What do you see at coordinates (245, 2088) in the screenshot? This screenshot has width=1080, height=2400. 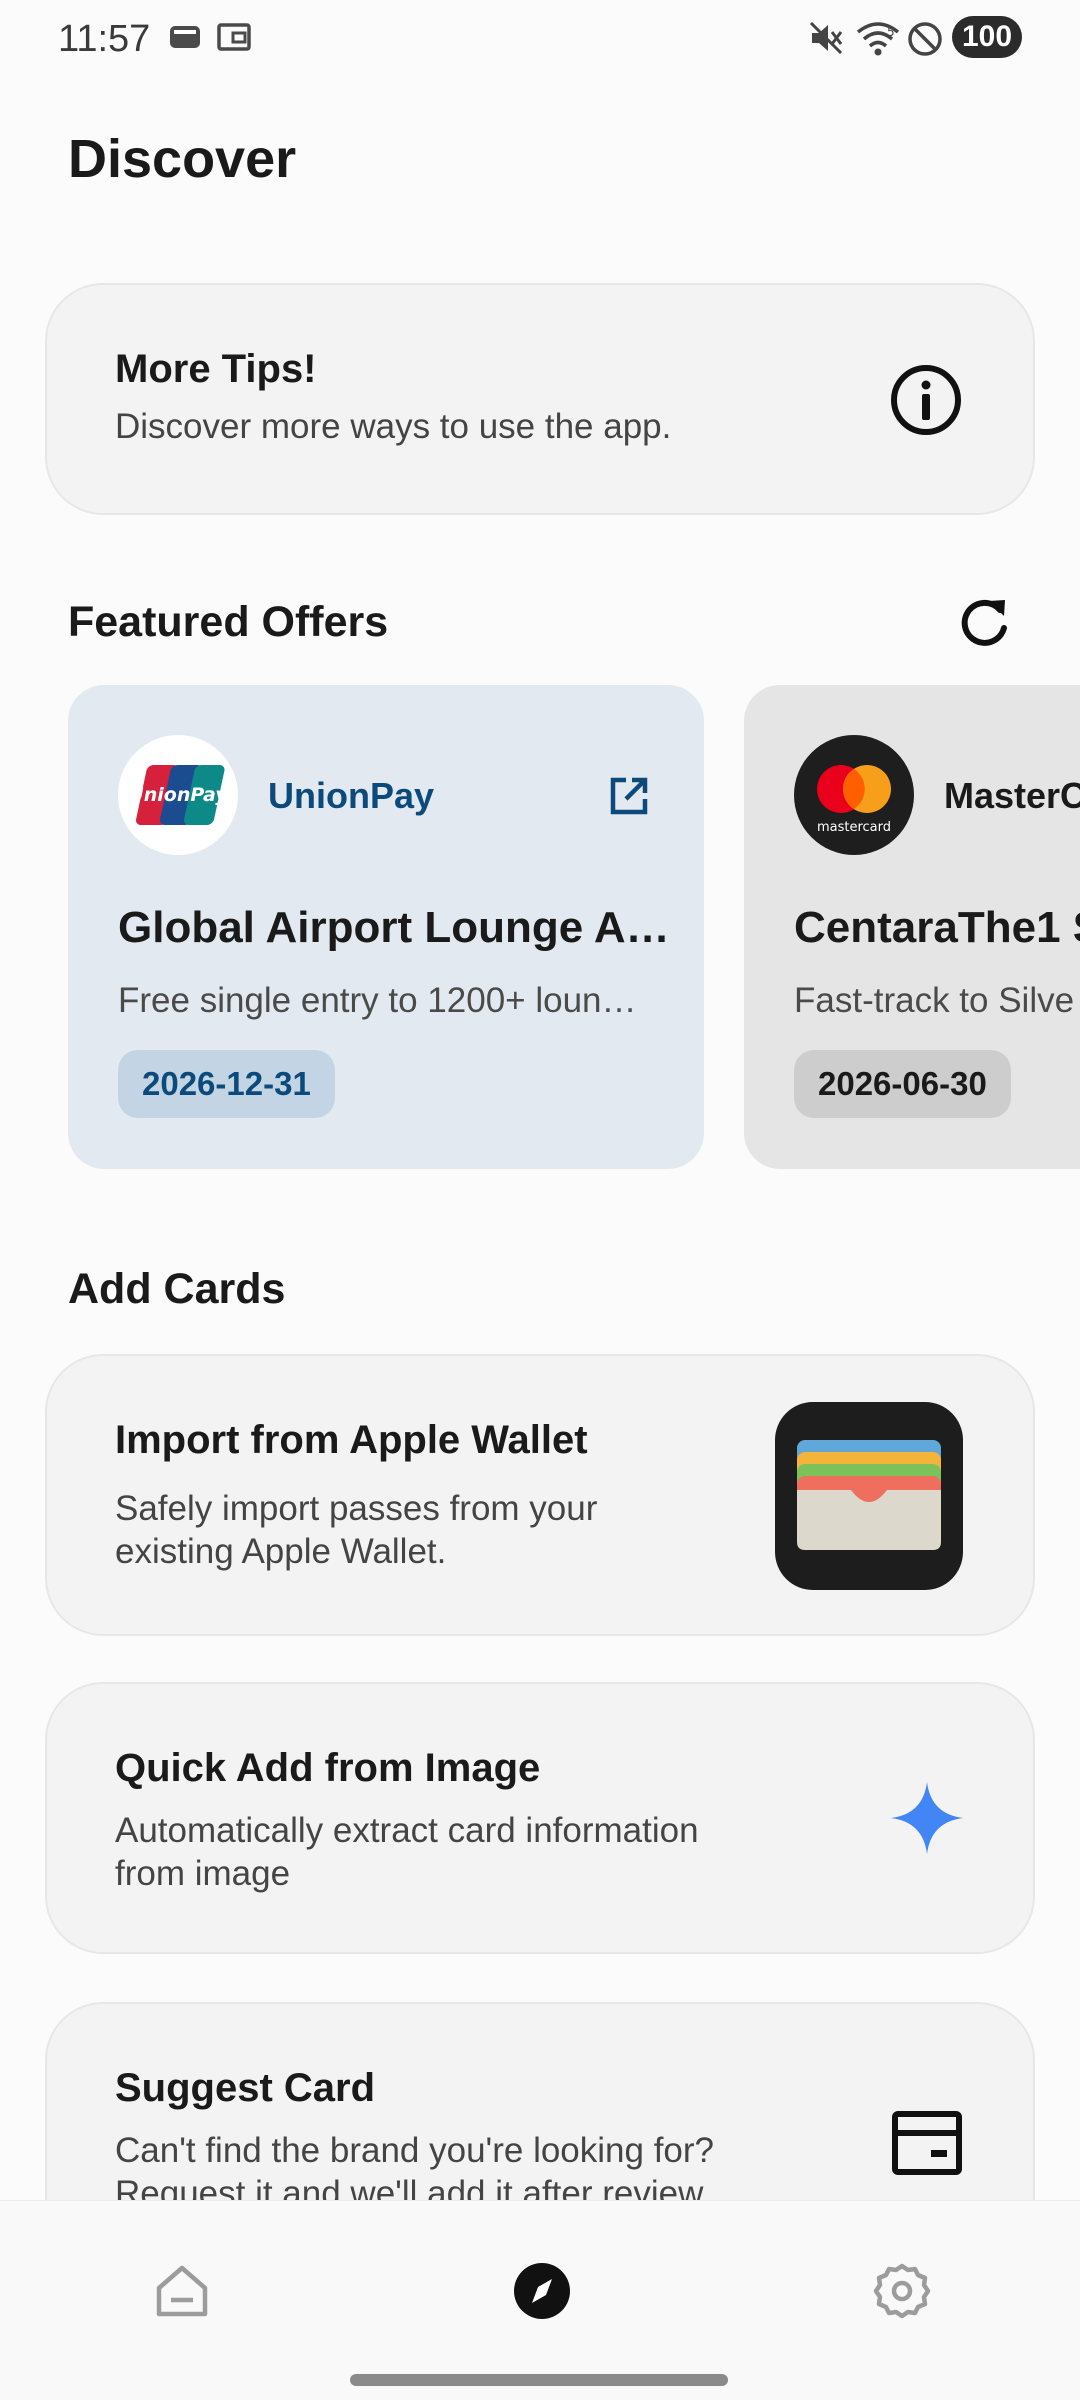 I see `suggest-card-title: Suggest Card` at bounding box center [245, 2088].